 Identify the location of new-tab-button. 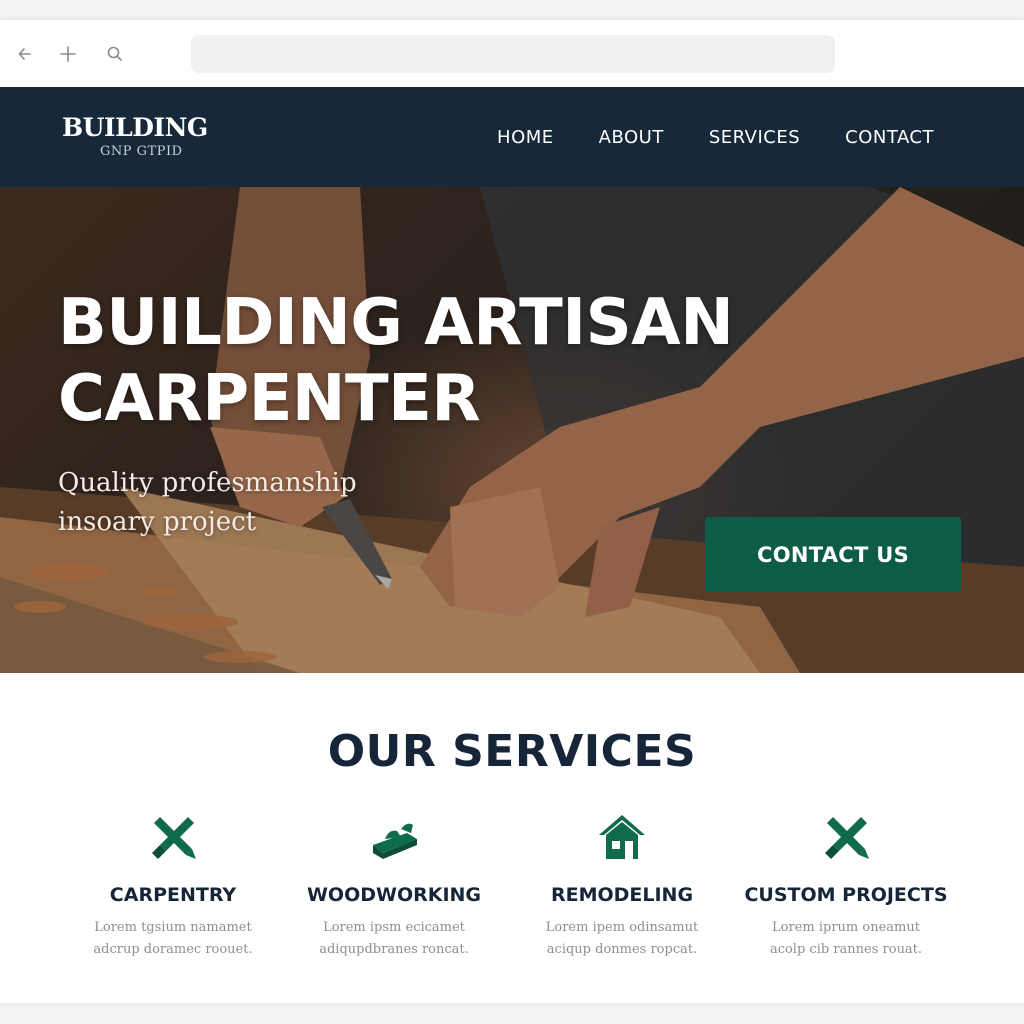
(68, 54).